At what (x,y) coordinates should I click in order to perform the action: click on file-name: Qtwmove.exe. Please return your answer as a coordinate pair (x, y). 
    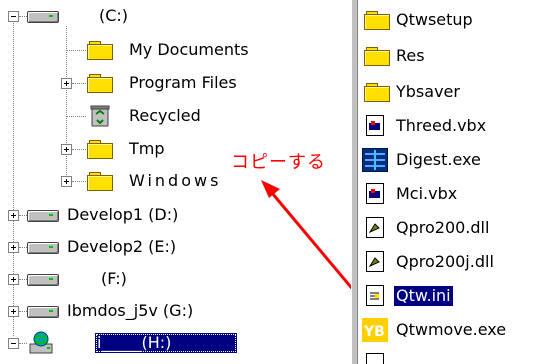
    Looking at the image, I should click on (451, 329).